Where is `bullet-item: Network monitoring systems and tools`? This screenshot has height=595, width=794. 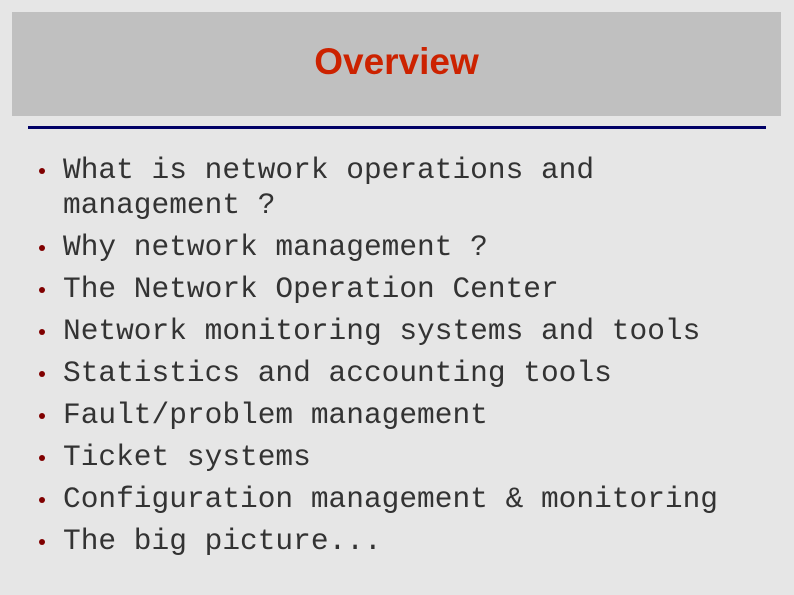
bullet-item: Network monitoring systems and tools is located at coordinates (405, 331).